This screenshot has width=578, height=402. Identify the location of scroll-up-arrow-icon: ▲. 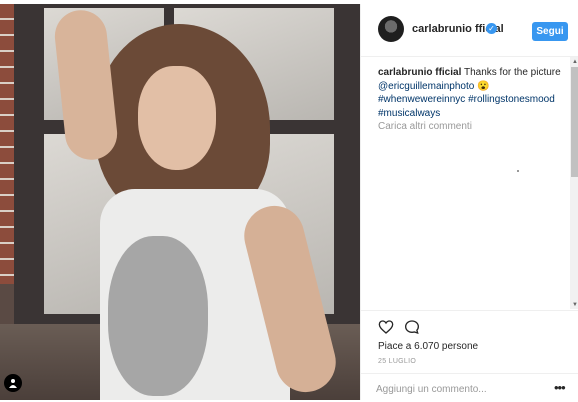
(575, 62).